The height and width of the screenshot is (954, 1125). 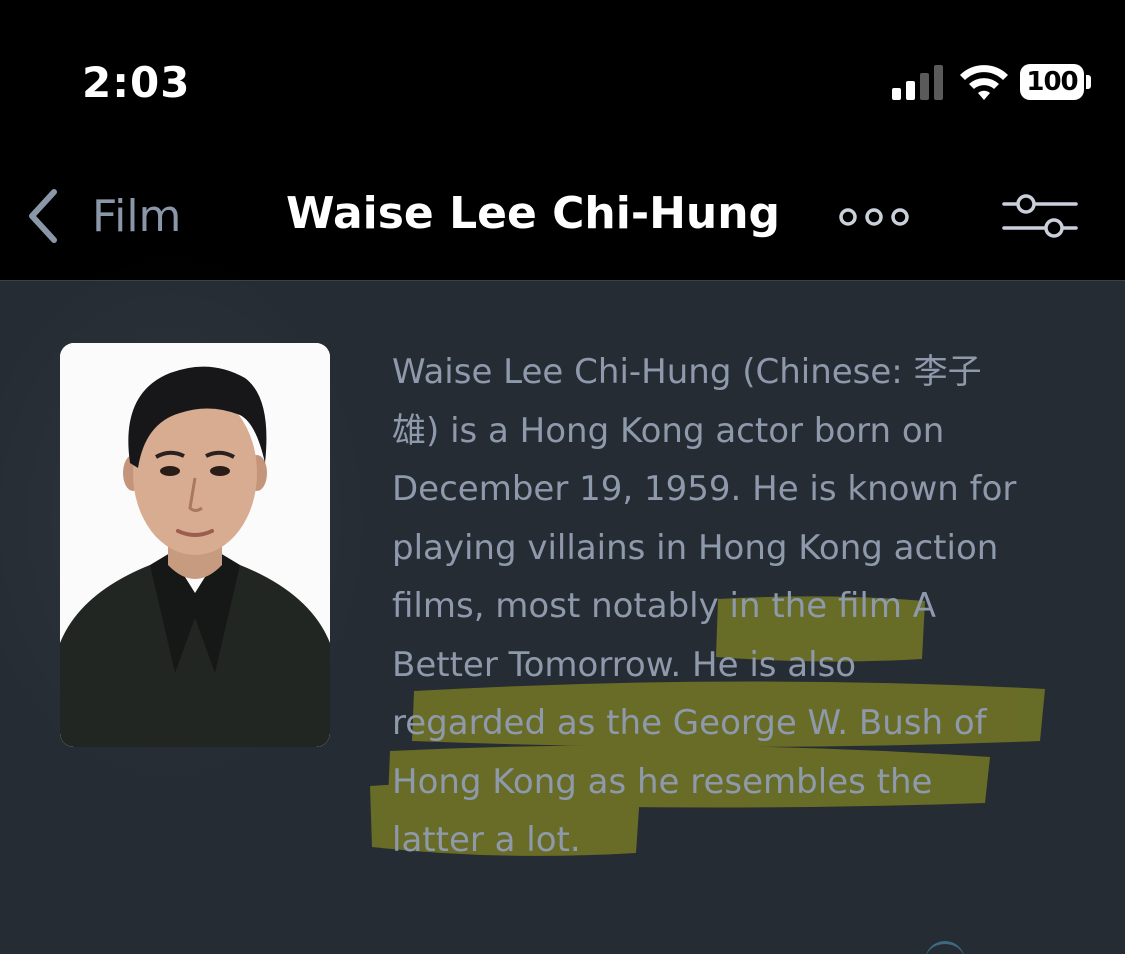 I want to click on filter-icon, so click(x=1040, y=218).